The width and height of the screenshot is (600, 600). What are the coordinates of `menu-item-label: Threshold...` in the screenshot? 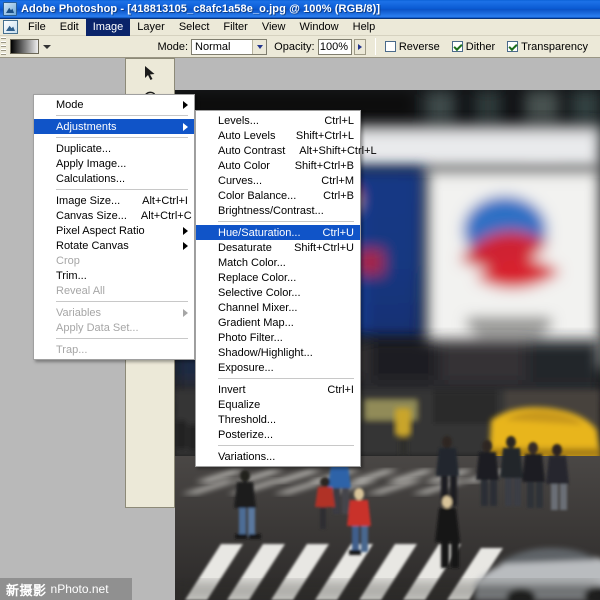 It's located at (247, 419).